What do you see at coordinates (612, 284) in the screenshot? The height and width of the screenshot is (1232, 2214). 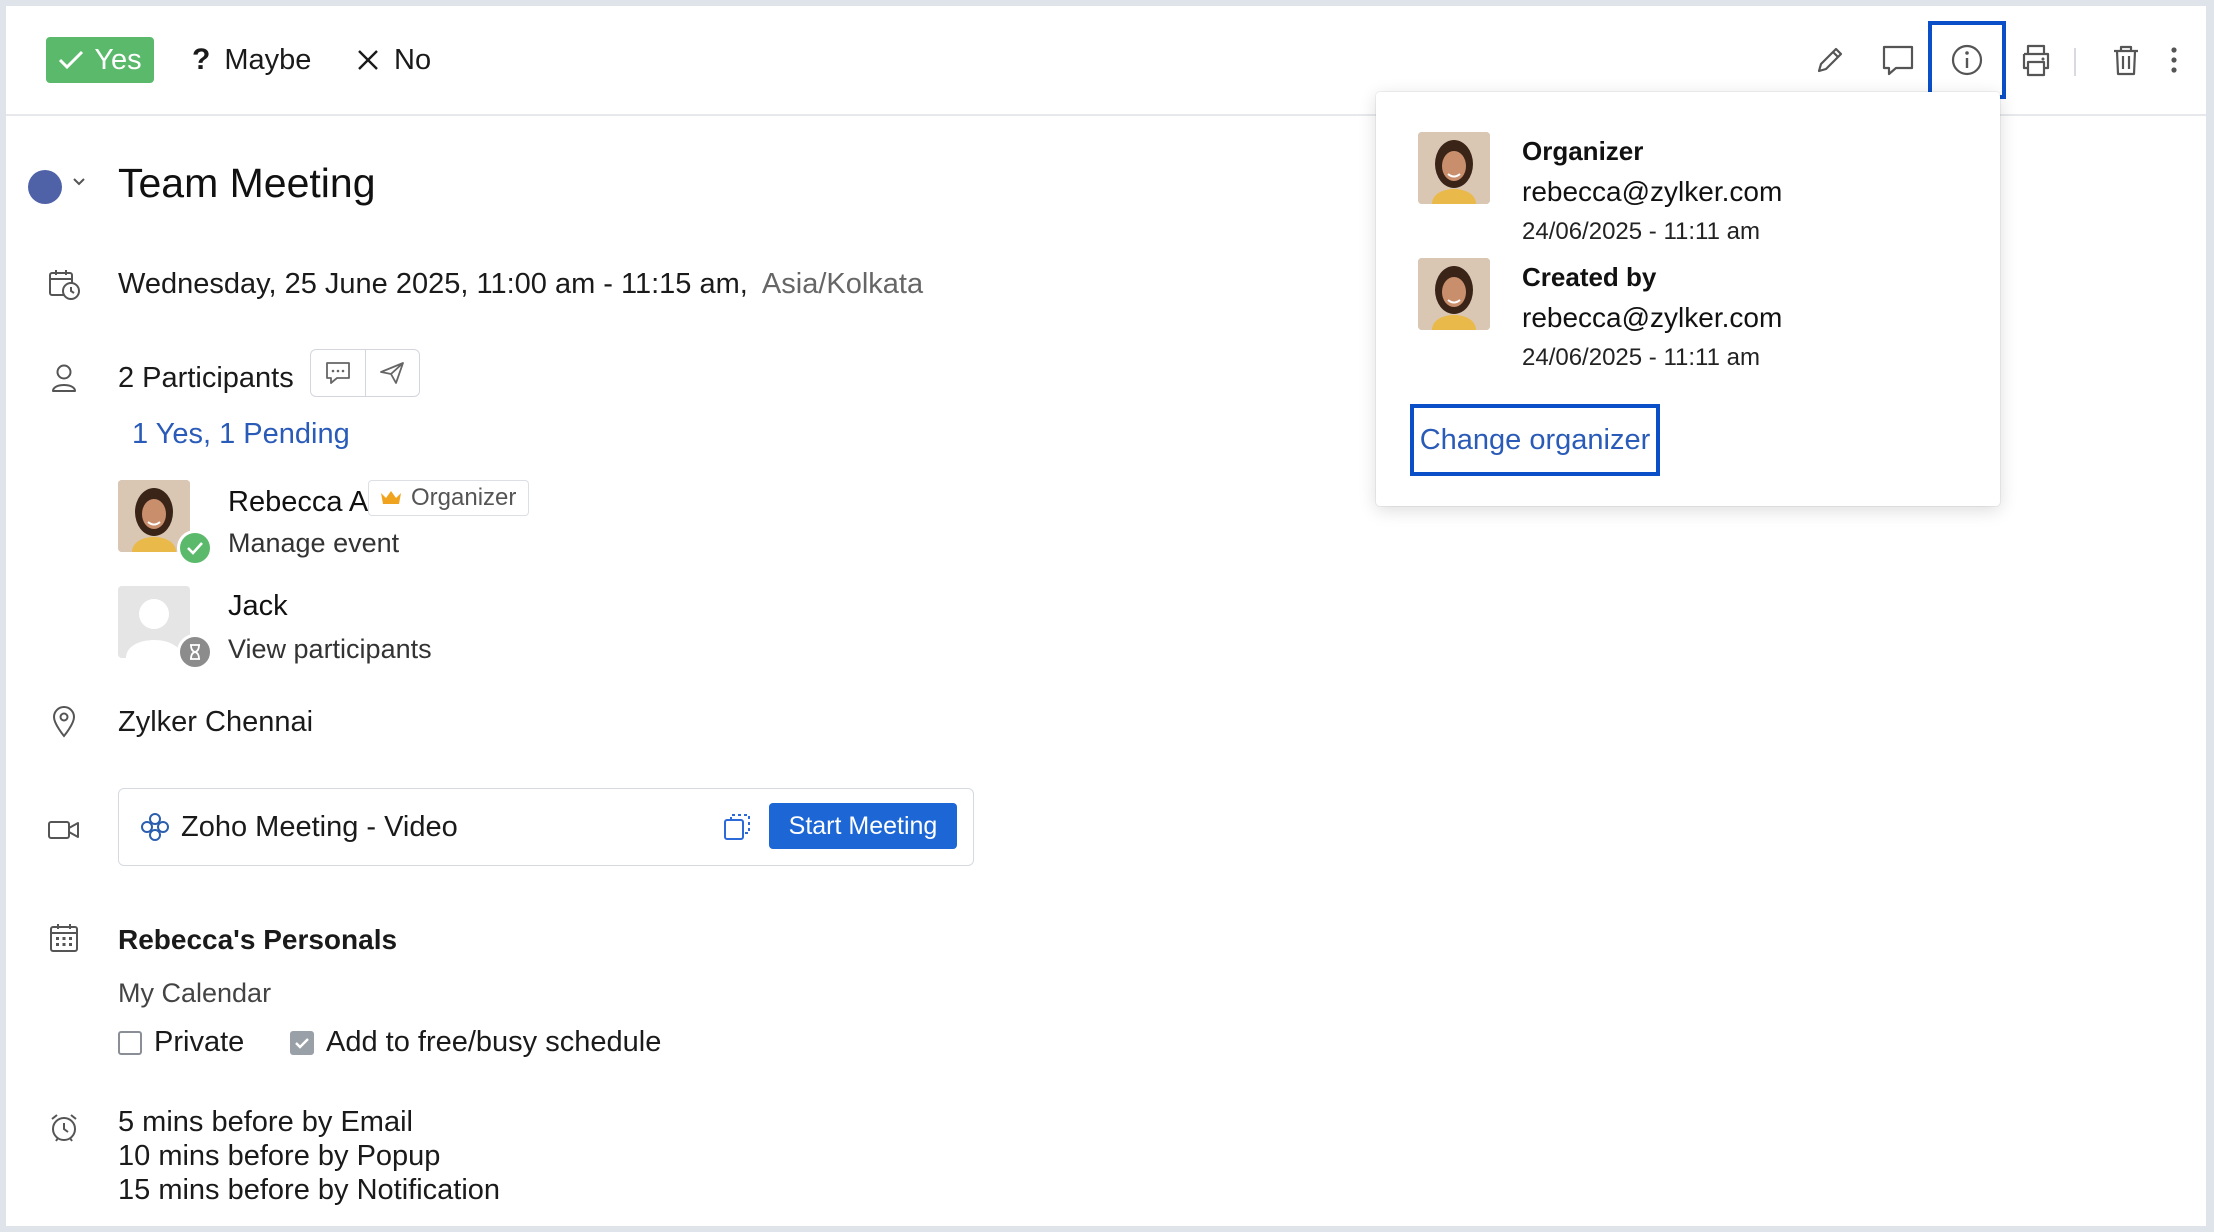 I see `event-time: 11:00 am - 11:15 am,` at bounding box center [612, 284].